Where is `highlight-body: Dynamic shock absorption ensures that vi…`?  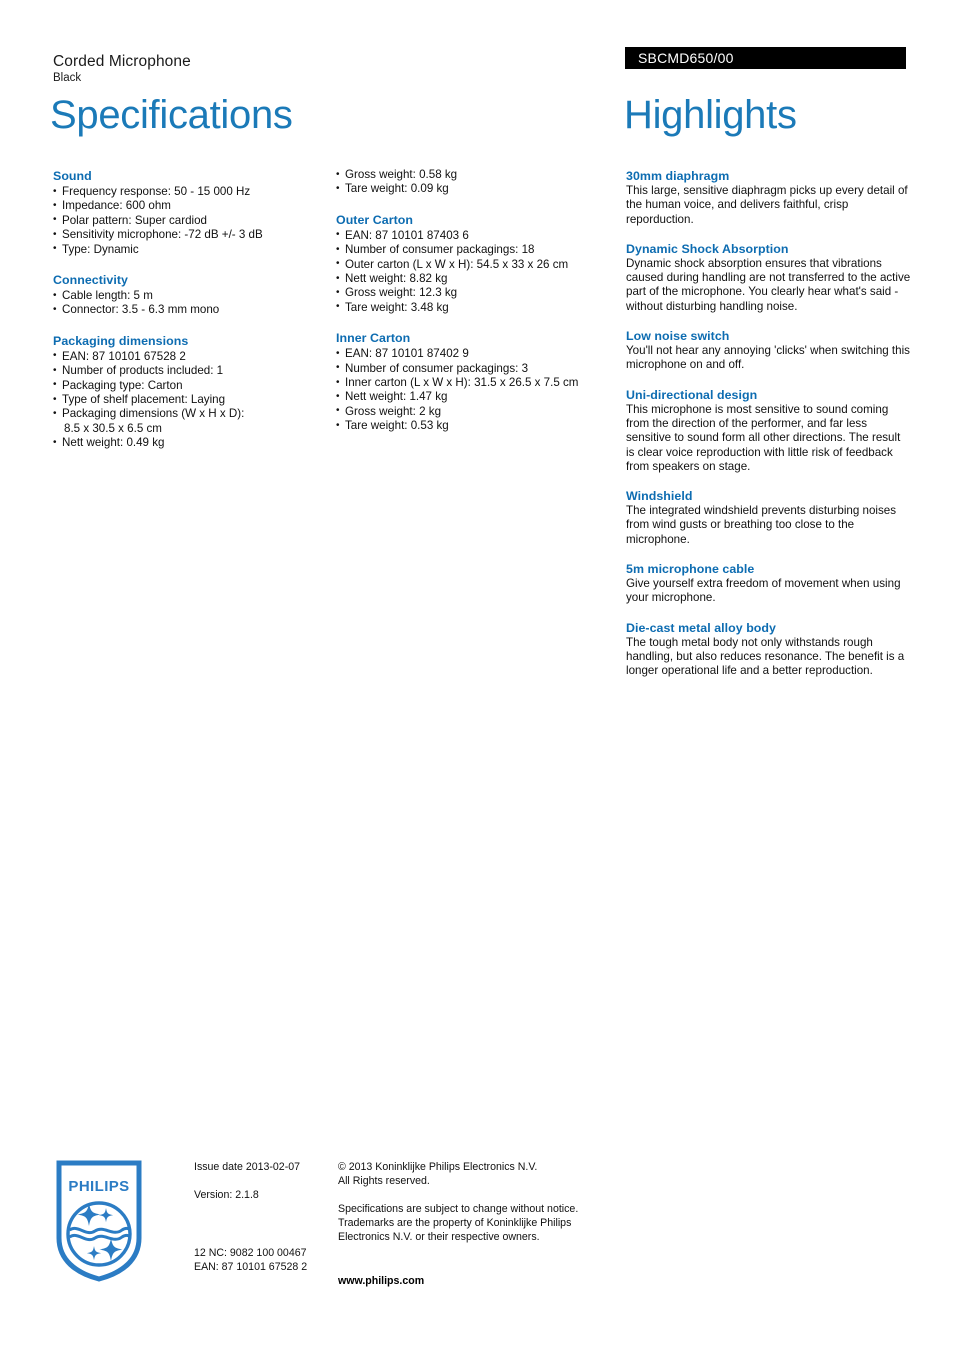 highlight-body: Dynamic shock absorption ensures that vi… is located at coordinates (768, 284).